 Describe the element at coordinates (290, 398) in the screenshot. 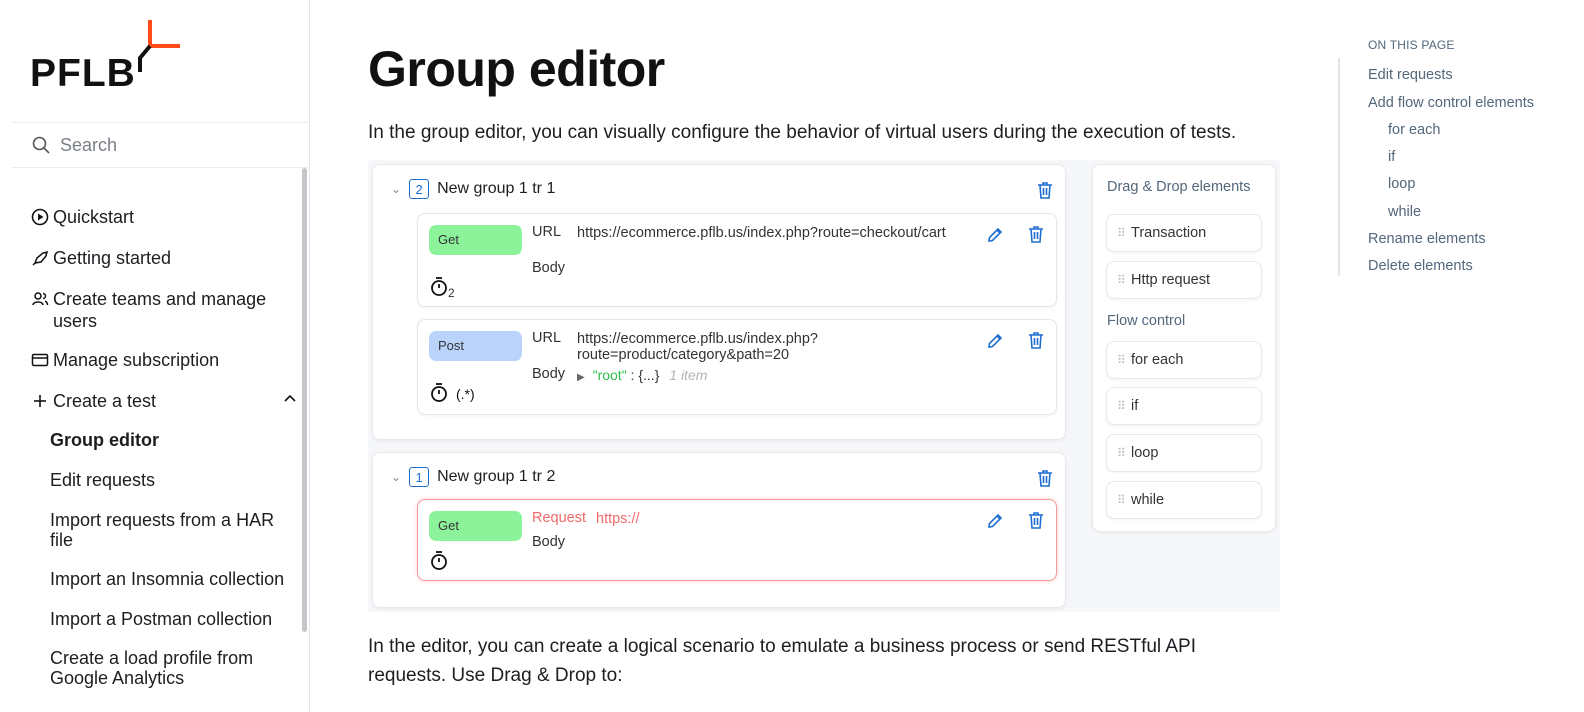

I see `chevron-up-icon` at that location.